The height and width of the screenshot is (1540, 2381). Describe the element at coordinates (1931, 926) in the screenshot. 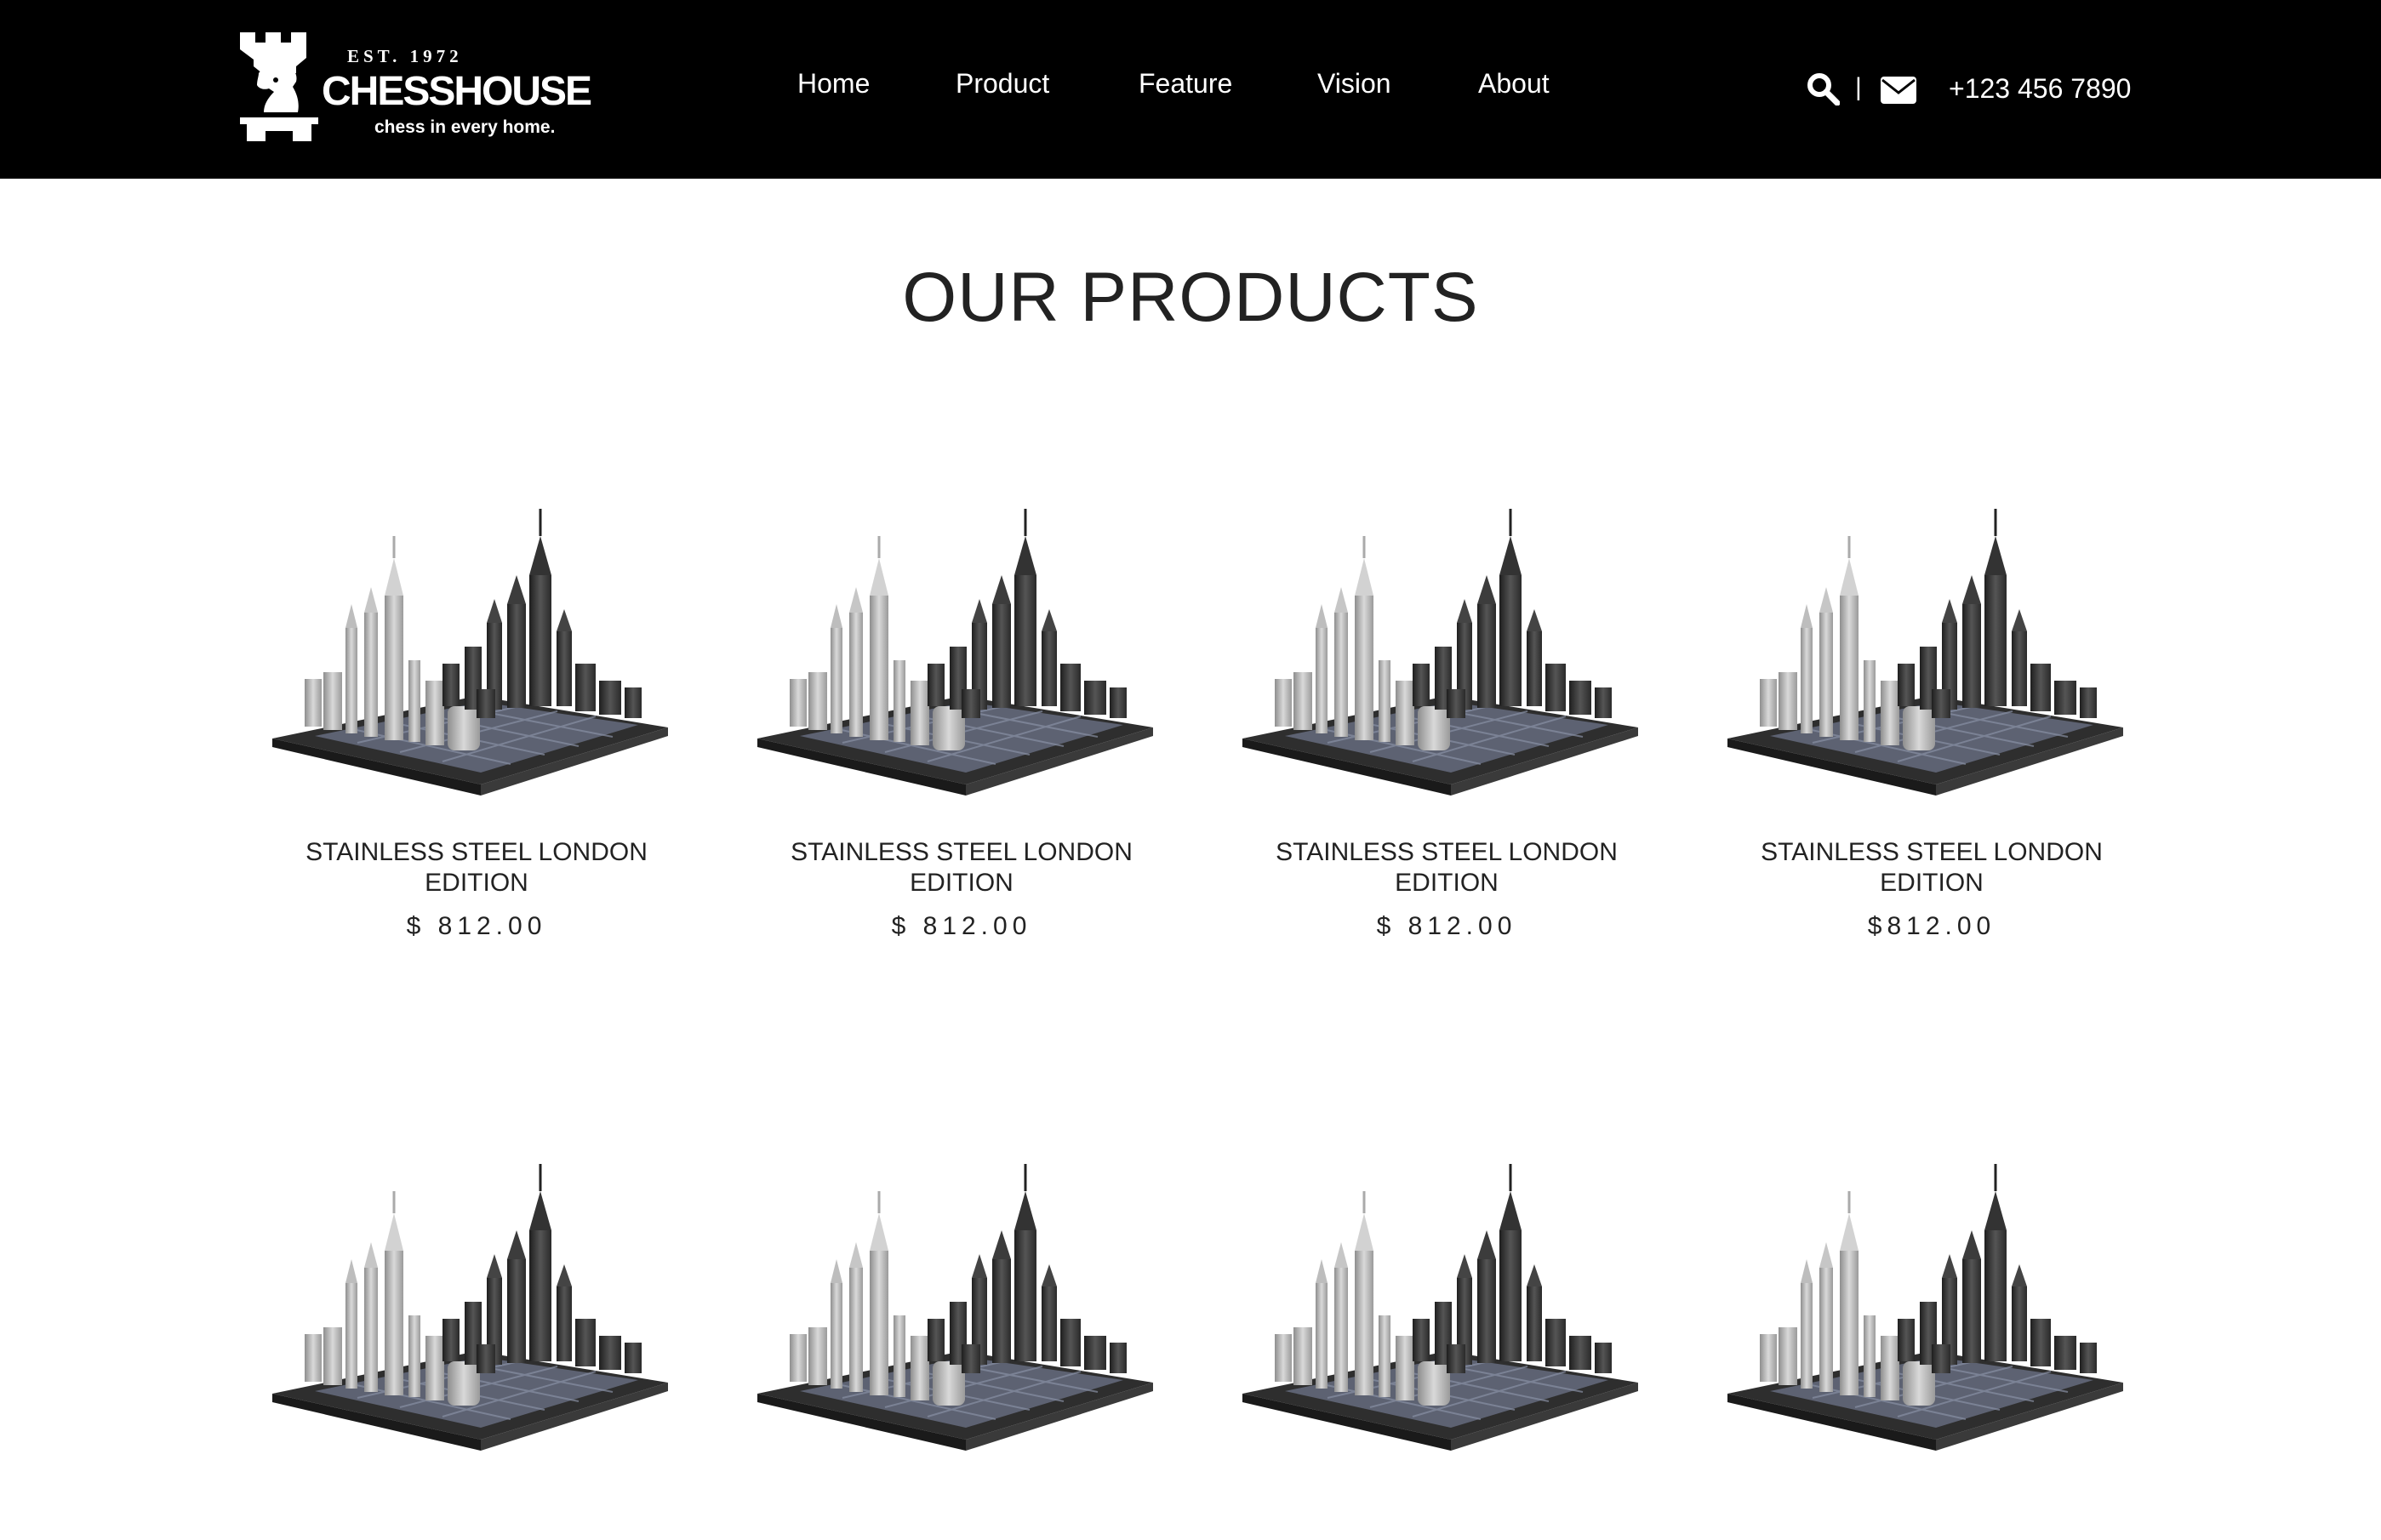

I see `product-price: $812.00` at that location.